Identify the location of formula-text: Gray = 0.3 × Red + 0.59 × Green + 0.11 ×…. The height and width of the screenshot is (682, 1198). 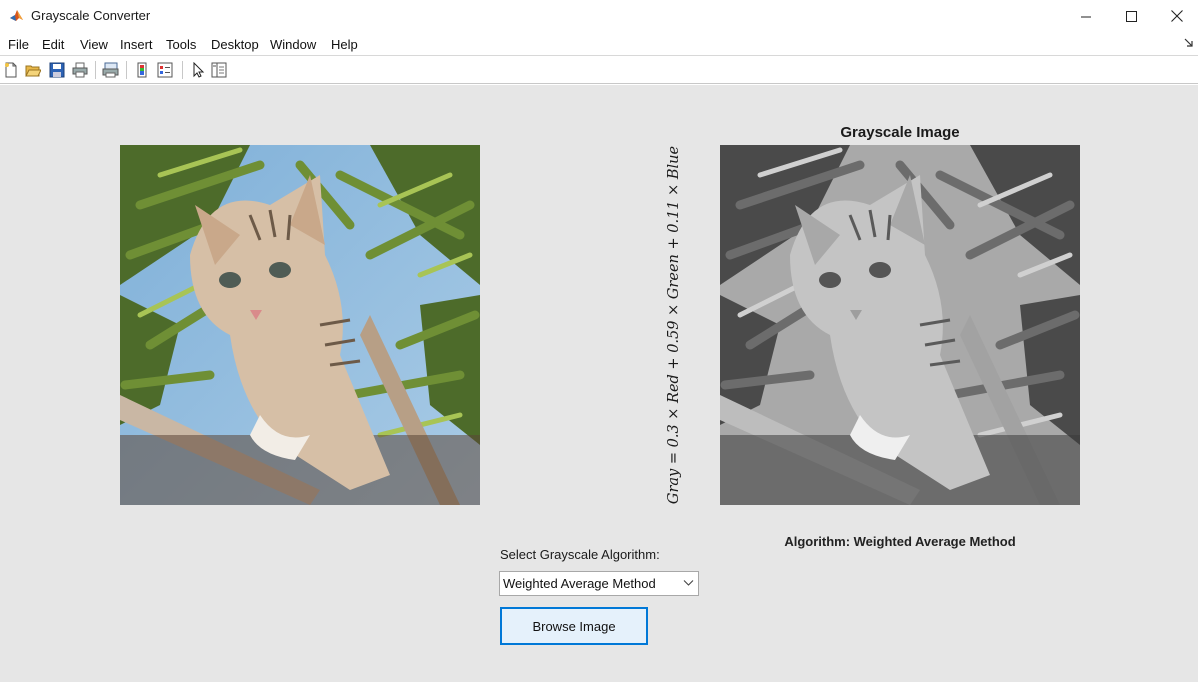
(674, 325).